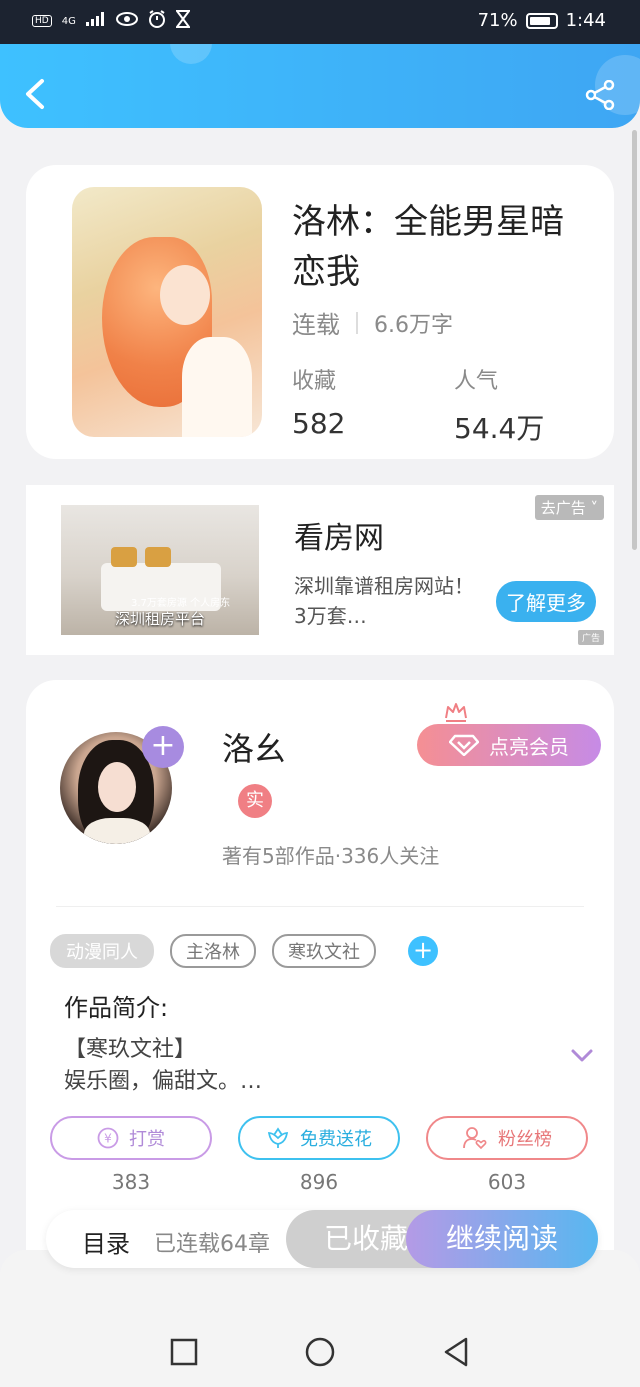 The image size is (640, 1387). I want to click on ad-image-caption: 深圳租房平台, so click(159, 619).